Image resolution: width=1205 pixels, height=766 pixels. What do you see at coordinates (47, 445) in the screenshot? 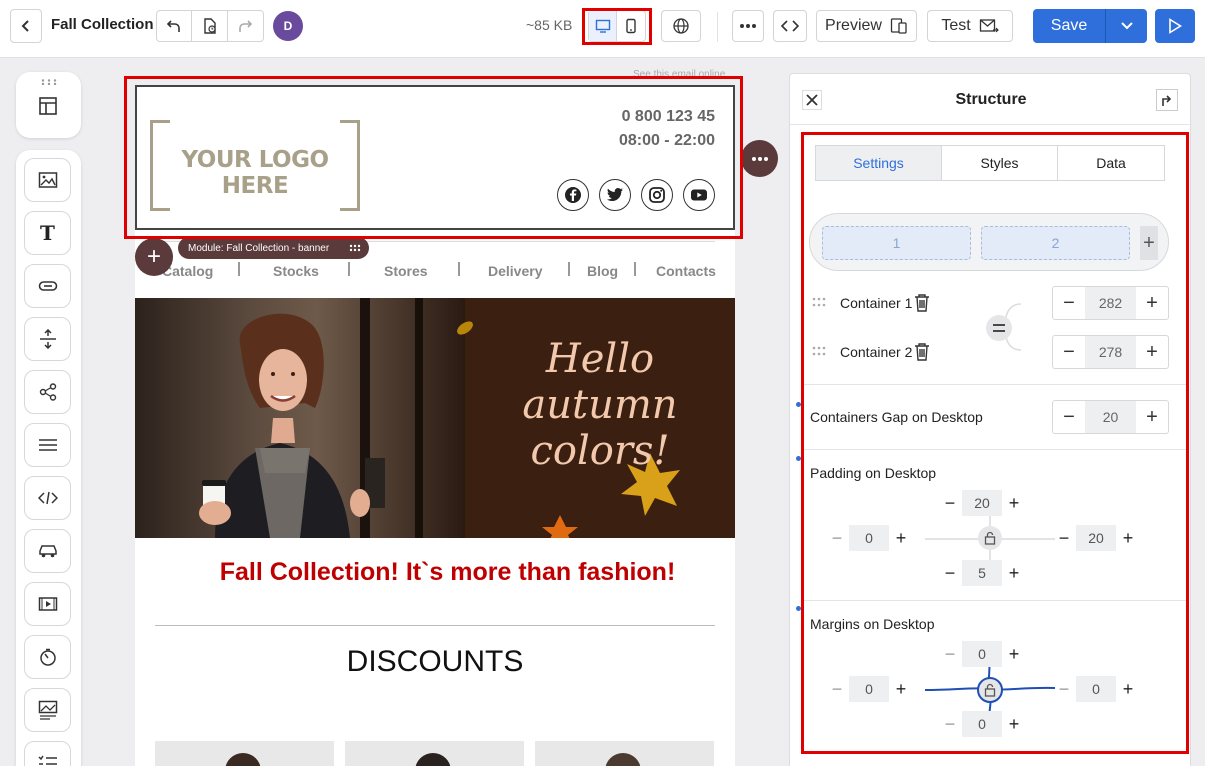
I see `menu-block` at bounding box center [47, 445].